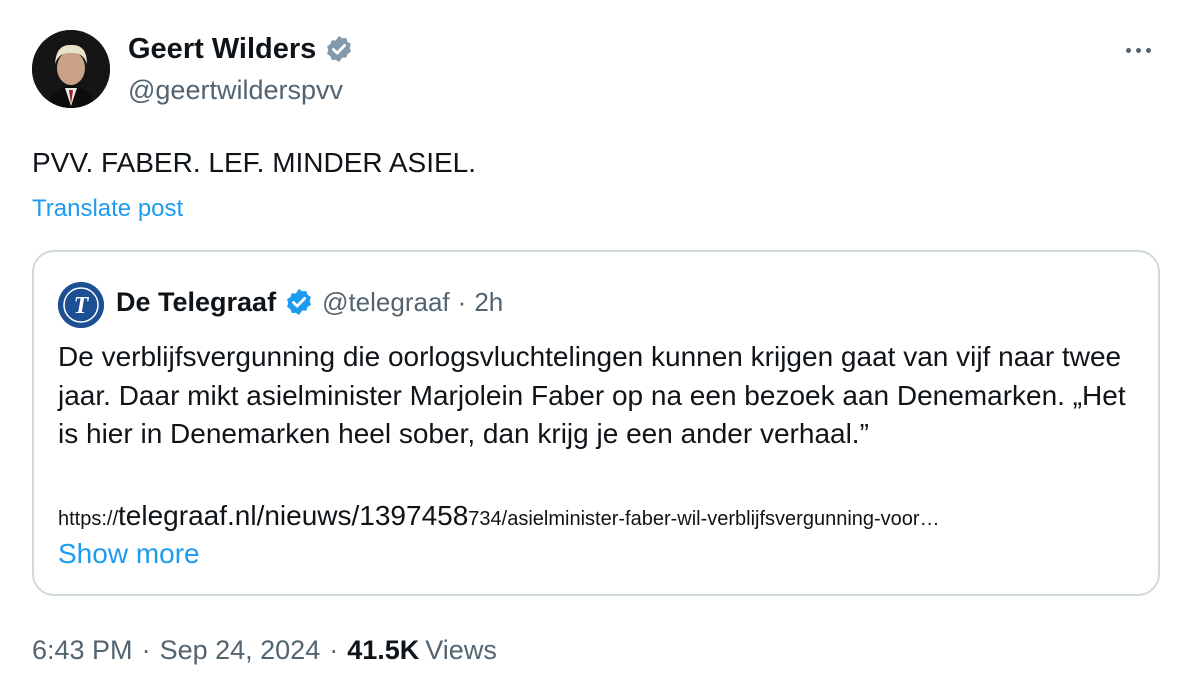 The image size is (1184, 698). What do you see at coordinates (235, 90) in the screenshot?
I see `author-handle: @geertwilderspvv` at bounding box center [235, 90].